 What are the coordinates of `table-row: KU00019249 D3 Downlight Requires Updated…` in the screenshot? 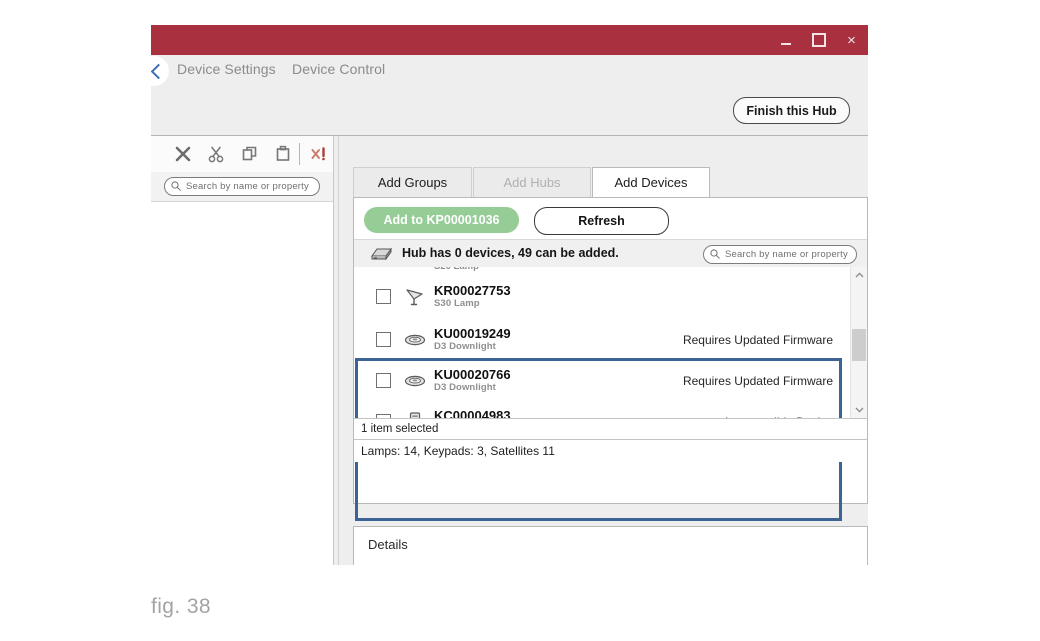 It's located at (610, 339).